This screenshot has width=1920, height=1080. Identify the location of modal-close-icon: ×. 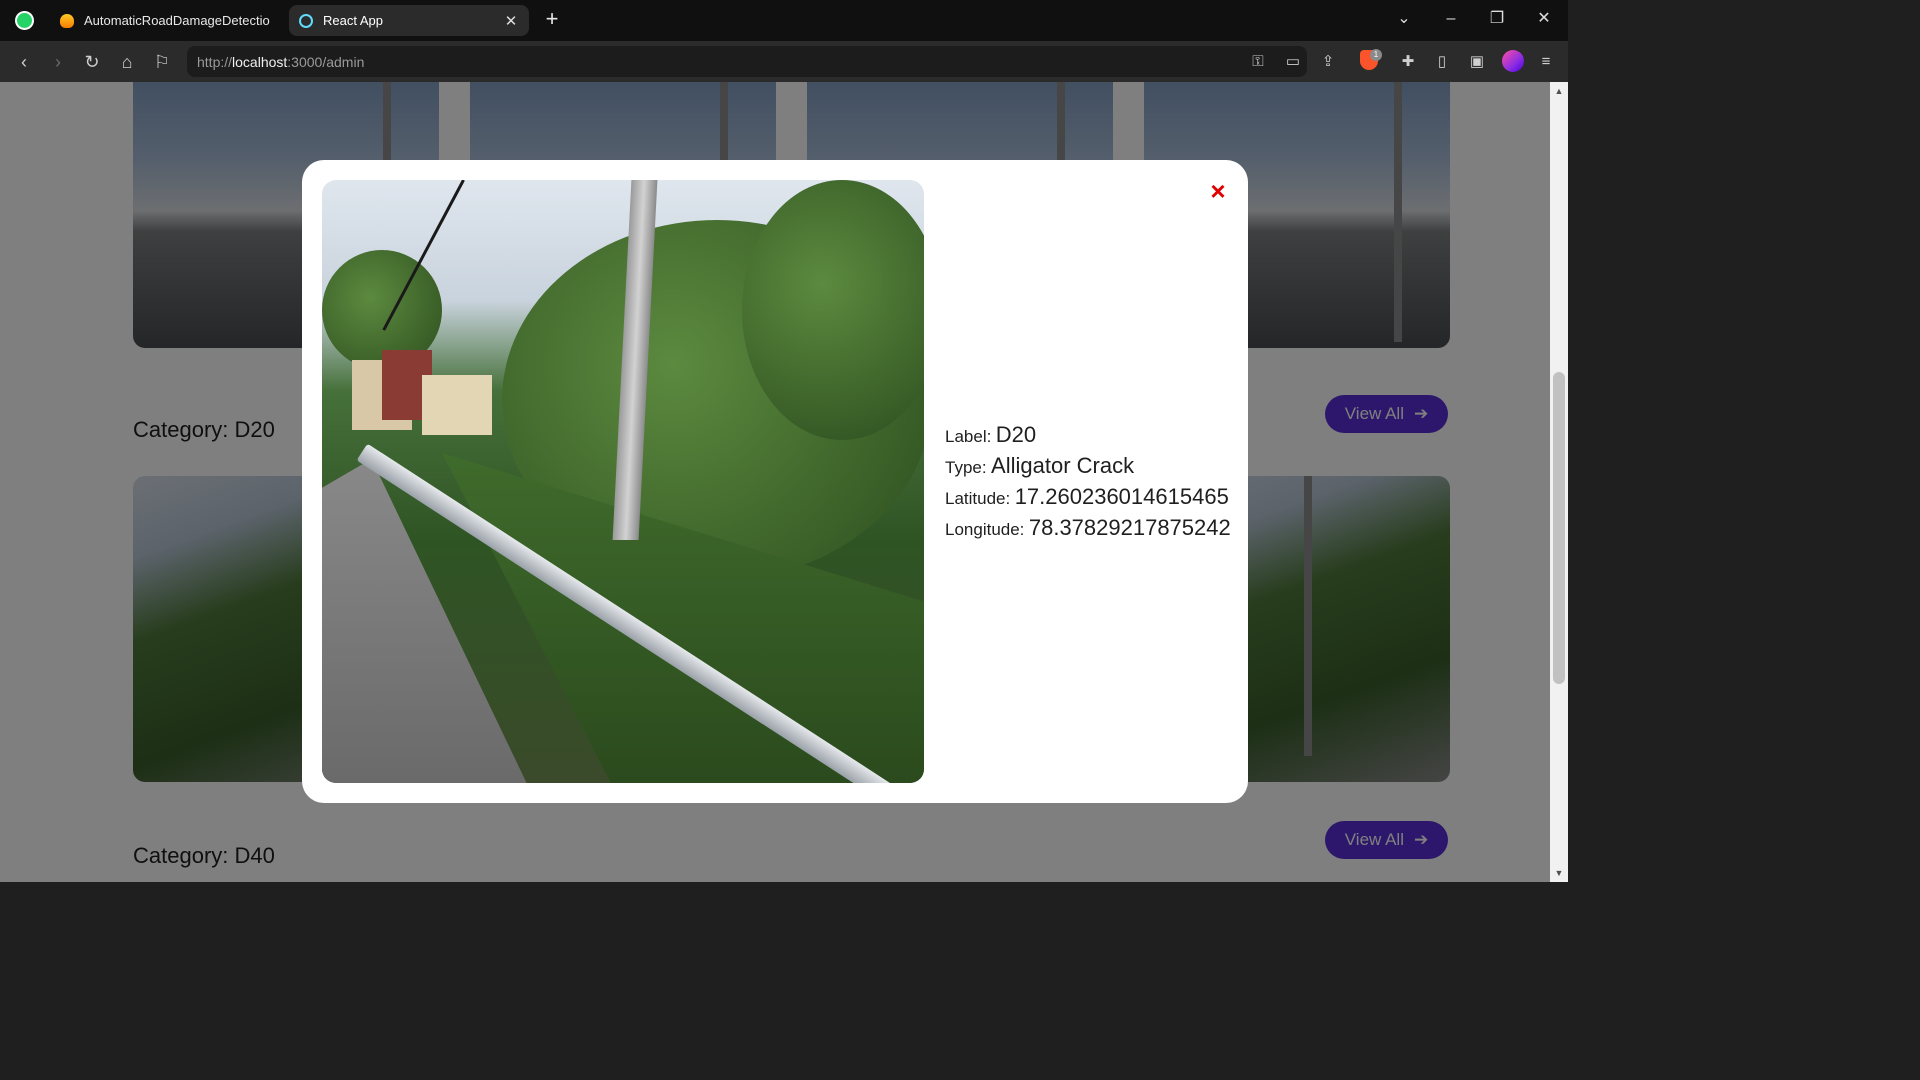
(1218, 191).